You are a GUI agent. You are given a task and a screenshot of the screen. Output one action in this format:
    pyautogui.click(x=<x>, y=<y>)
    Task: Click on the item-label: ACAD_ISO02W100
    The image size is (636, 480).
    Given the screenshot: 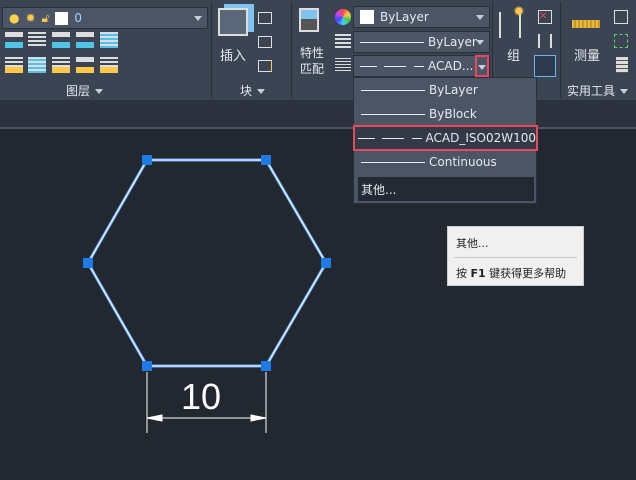 What is the action you would take?
    pyautogui.click(x=480, y=138)
    